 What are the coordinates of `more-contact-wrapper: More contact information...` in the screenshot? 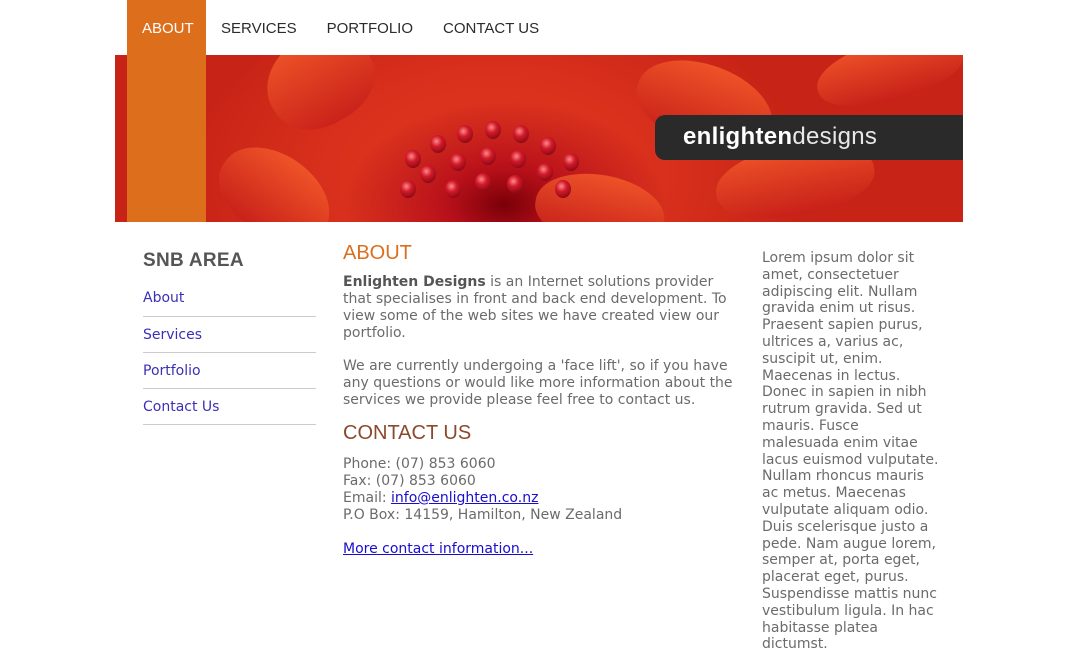 It's located at (538, 549).